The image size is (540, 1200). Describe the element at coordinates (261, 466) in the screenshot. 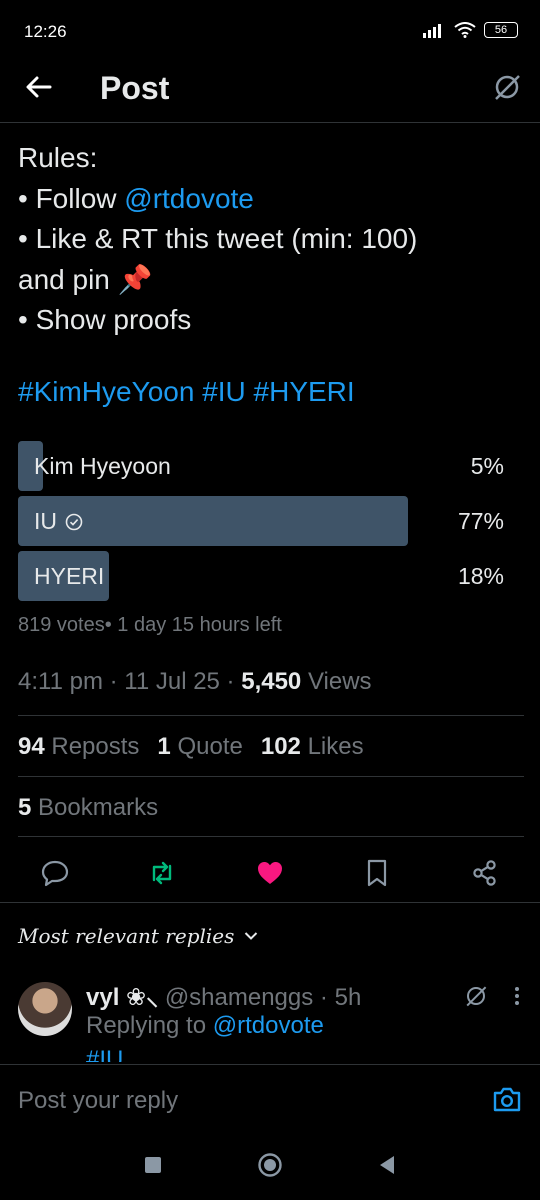

I see `poll-option-kim-hyeyoon: Kim Hyeyoon 5%` at that location.